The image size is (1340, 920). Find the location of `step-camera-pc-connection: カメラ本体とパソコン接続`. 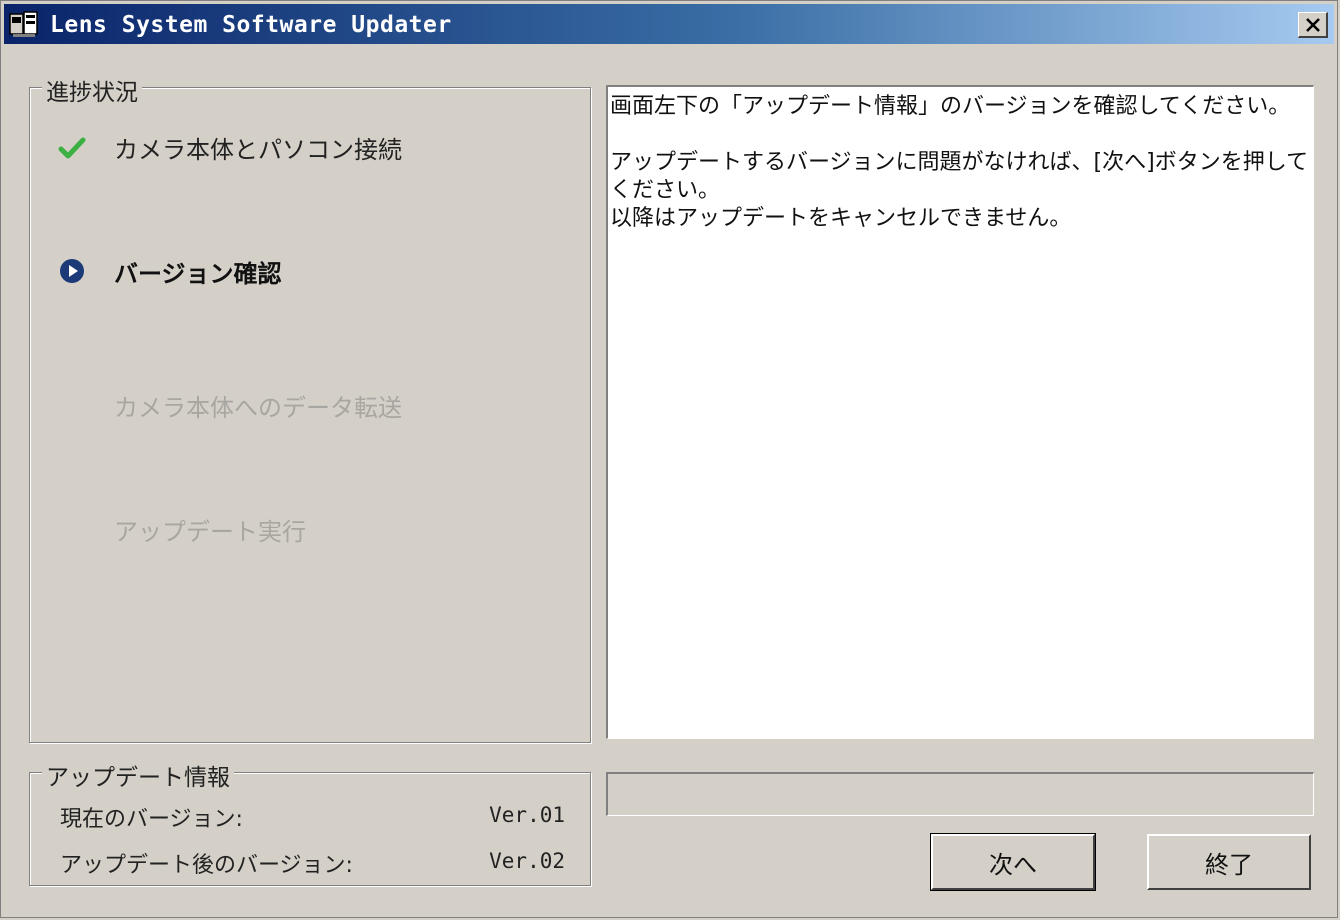

step-camera-pc-connection: カメラ本体とパソコン接続 is located at coordinates (300, 146).